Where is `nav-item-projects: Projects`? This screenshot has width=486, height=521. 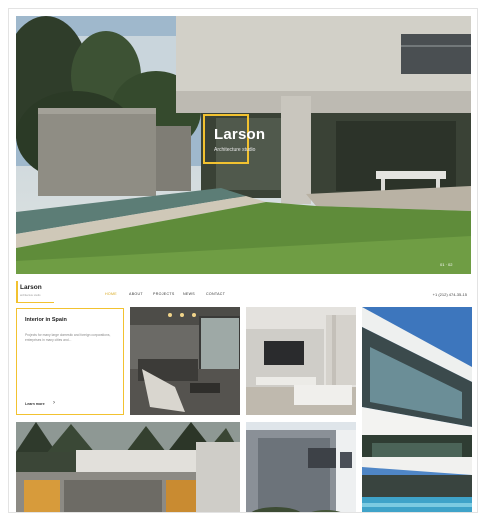 nav-item-projects: Projects is located at coordinates (164, 294).